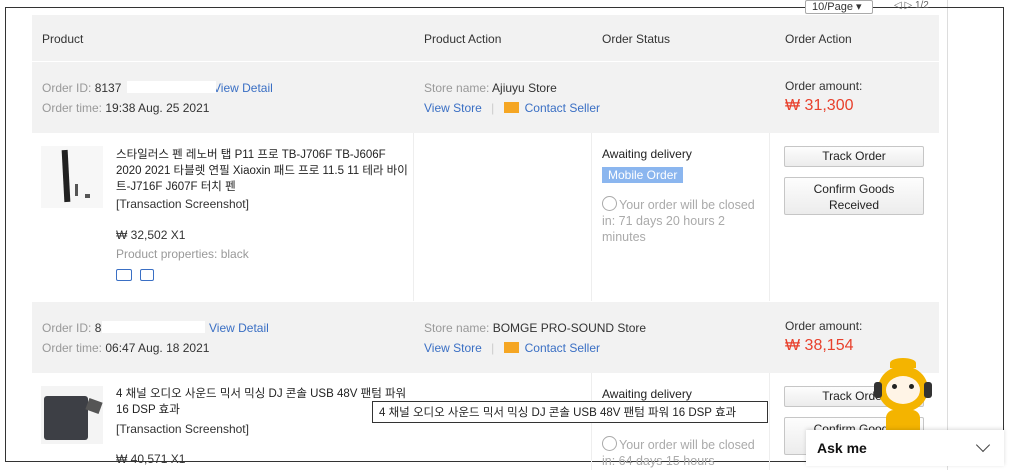 The width and height of the screenshot is (1011, 470). What do you see at coordinates (151, 235) in the screenshot?
I see `product-price-1: ₩ 32,502 X1` at bounding box center [151, 235].